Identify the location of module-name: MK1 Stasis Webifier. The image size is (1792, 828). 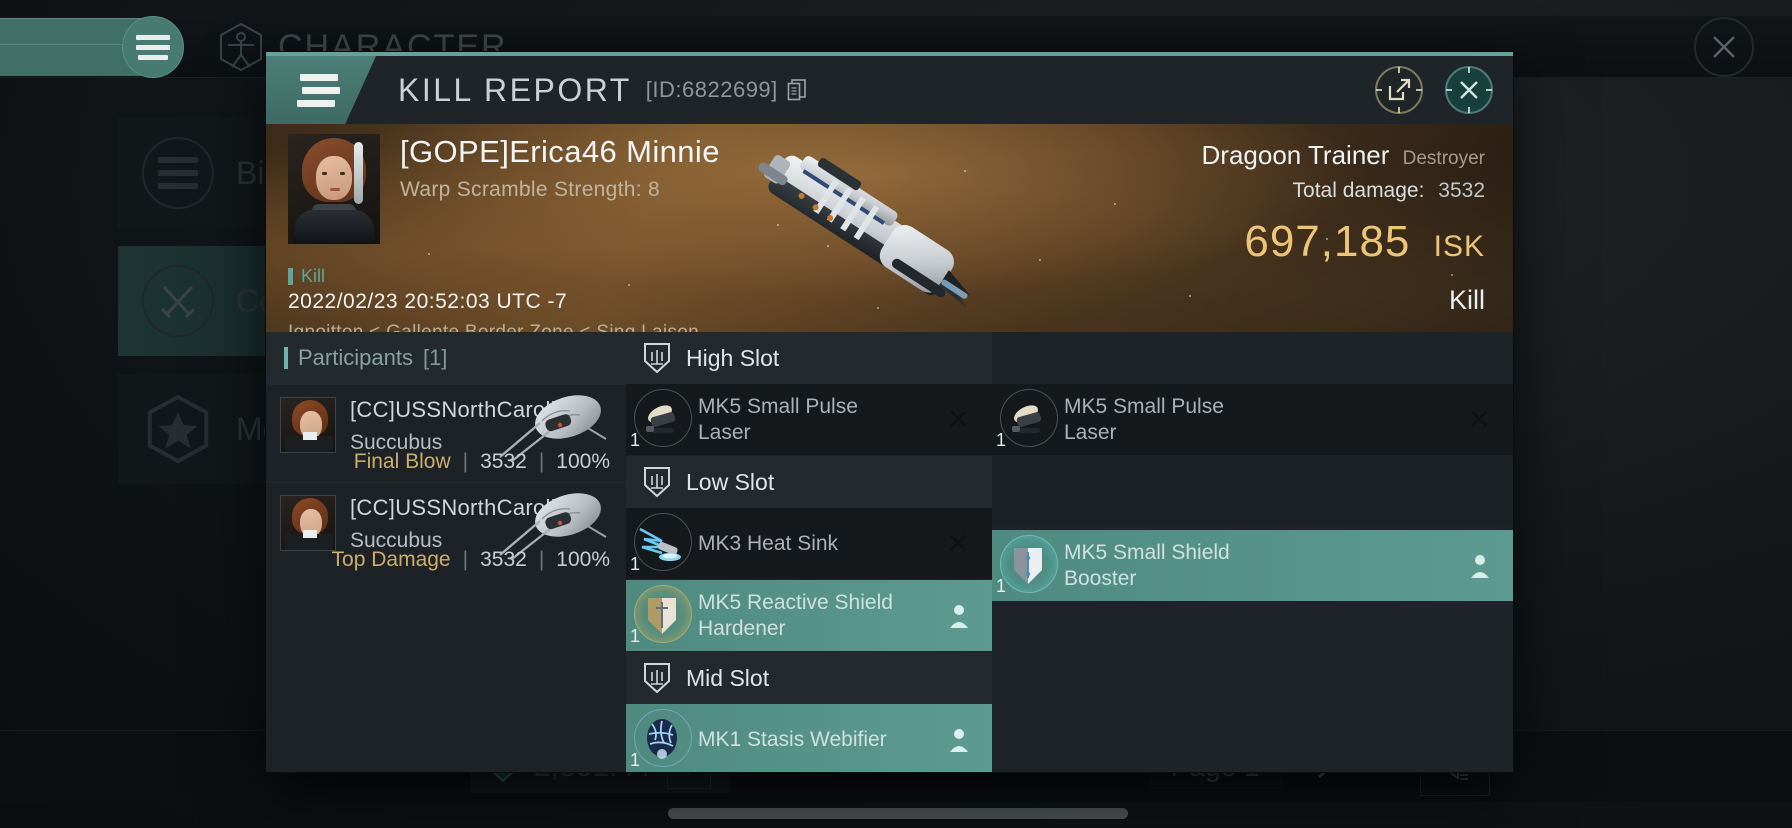
(792, 739).